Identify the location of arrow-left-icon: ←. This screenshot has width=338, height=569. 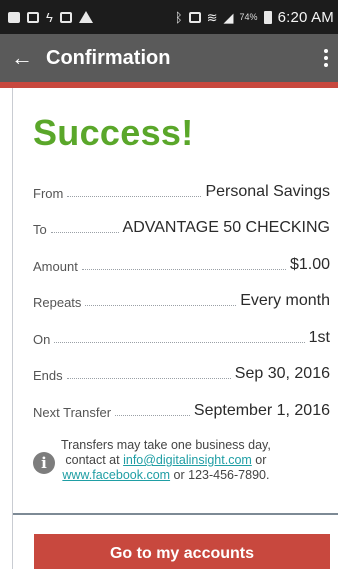
(22, 57).